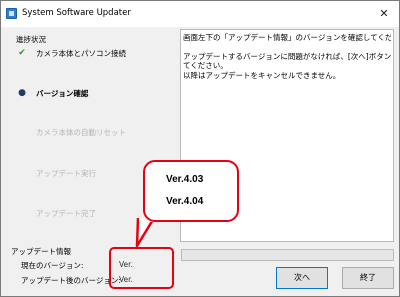  Describe the element at coordinates (205, 65) in the screenshot. I see `message-line: てください。` at that location.